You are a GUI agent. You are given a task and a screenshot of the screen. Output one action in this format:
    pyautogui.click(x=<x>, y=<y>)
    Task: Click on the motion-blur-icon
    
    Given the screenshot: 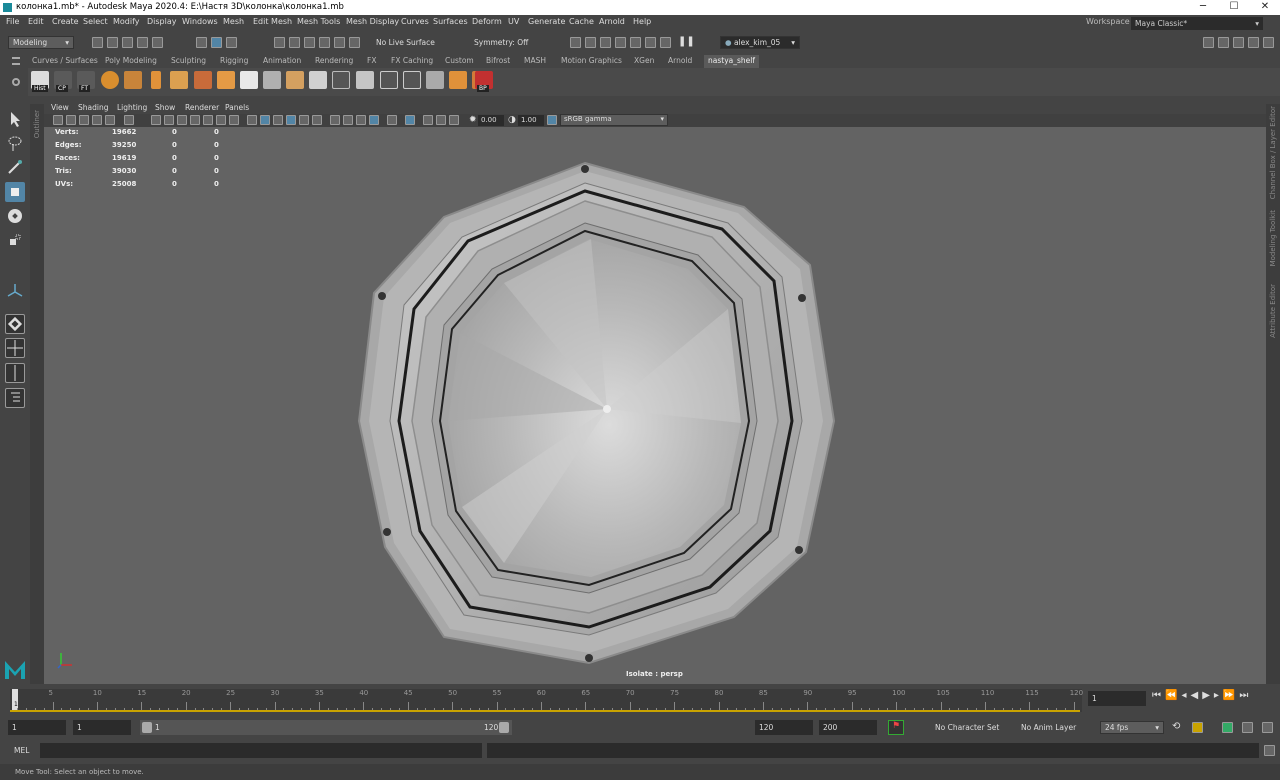 What is the action you would take?
    pyautogui.click(x=361, y=120)
    